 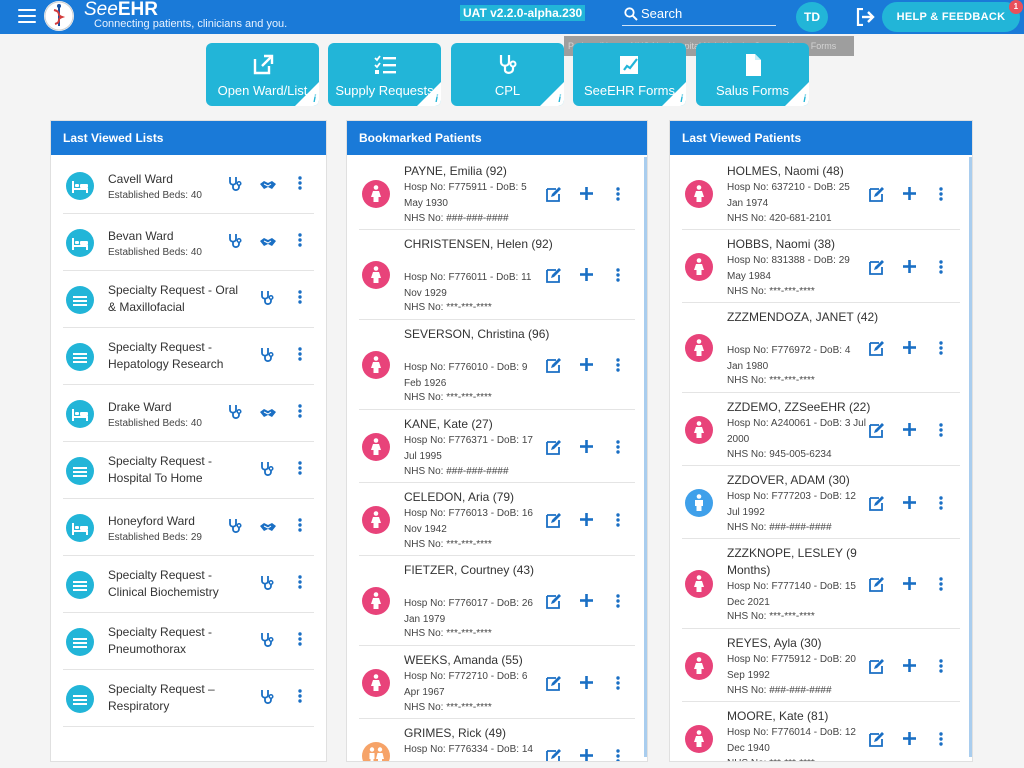 What do you see at coordinates (59, 16) in the screenshot?
I see `app-logo` at bounding box center [59, 16].